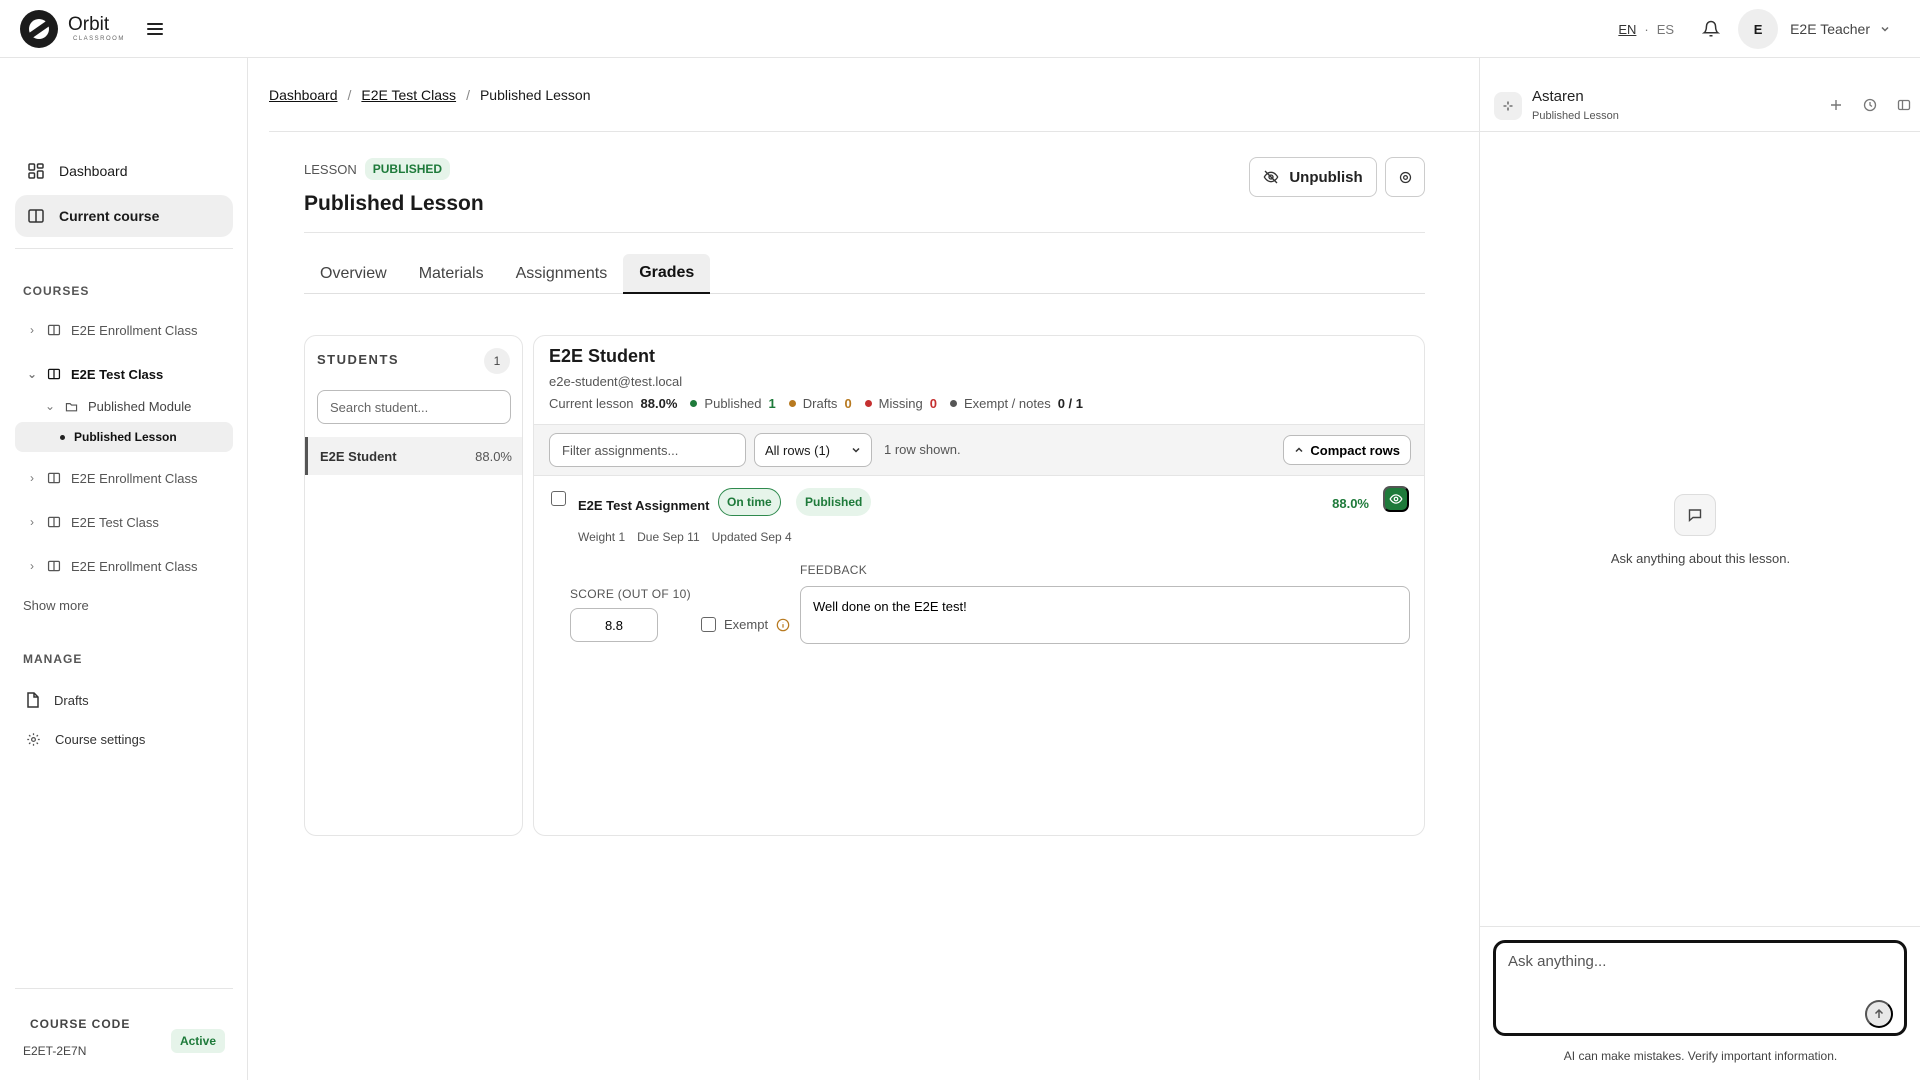  I want to click on lesson-tabs: Overview Materials Assignments Grades, so click(864, 274).